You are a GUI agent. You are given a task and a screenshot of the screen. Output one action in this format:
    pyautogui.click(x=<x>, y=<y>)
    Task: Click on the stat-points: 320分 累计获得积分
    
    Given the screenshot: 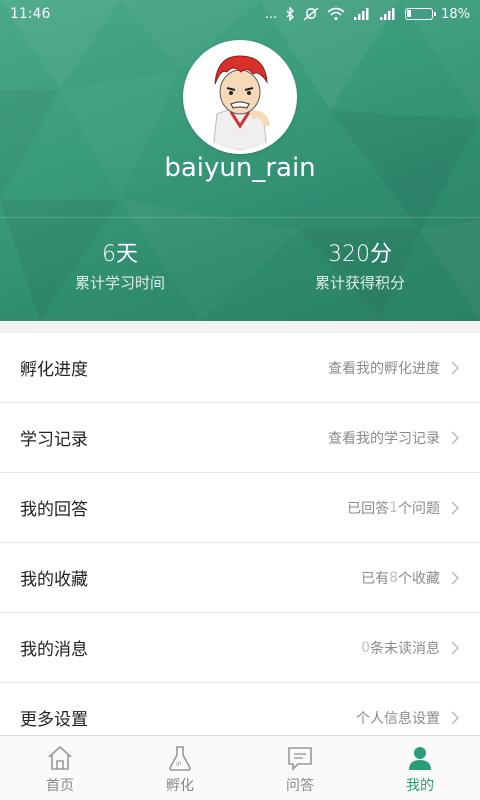 What is the action you would take?
    pyautogui.click(x=360, y=266)
    